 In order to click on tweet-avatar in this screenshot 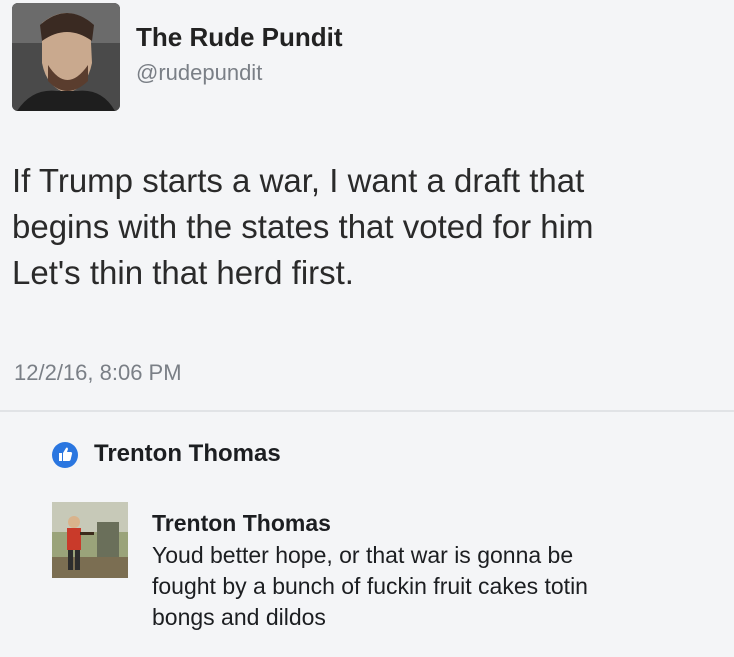, I will do `click(66, 57)`.